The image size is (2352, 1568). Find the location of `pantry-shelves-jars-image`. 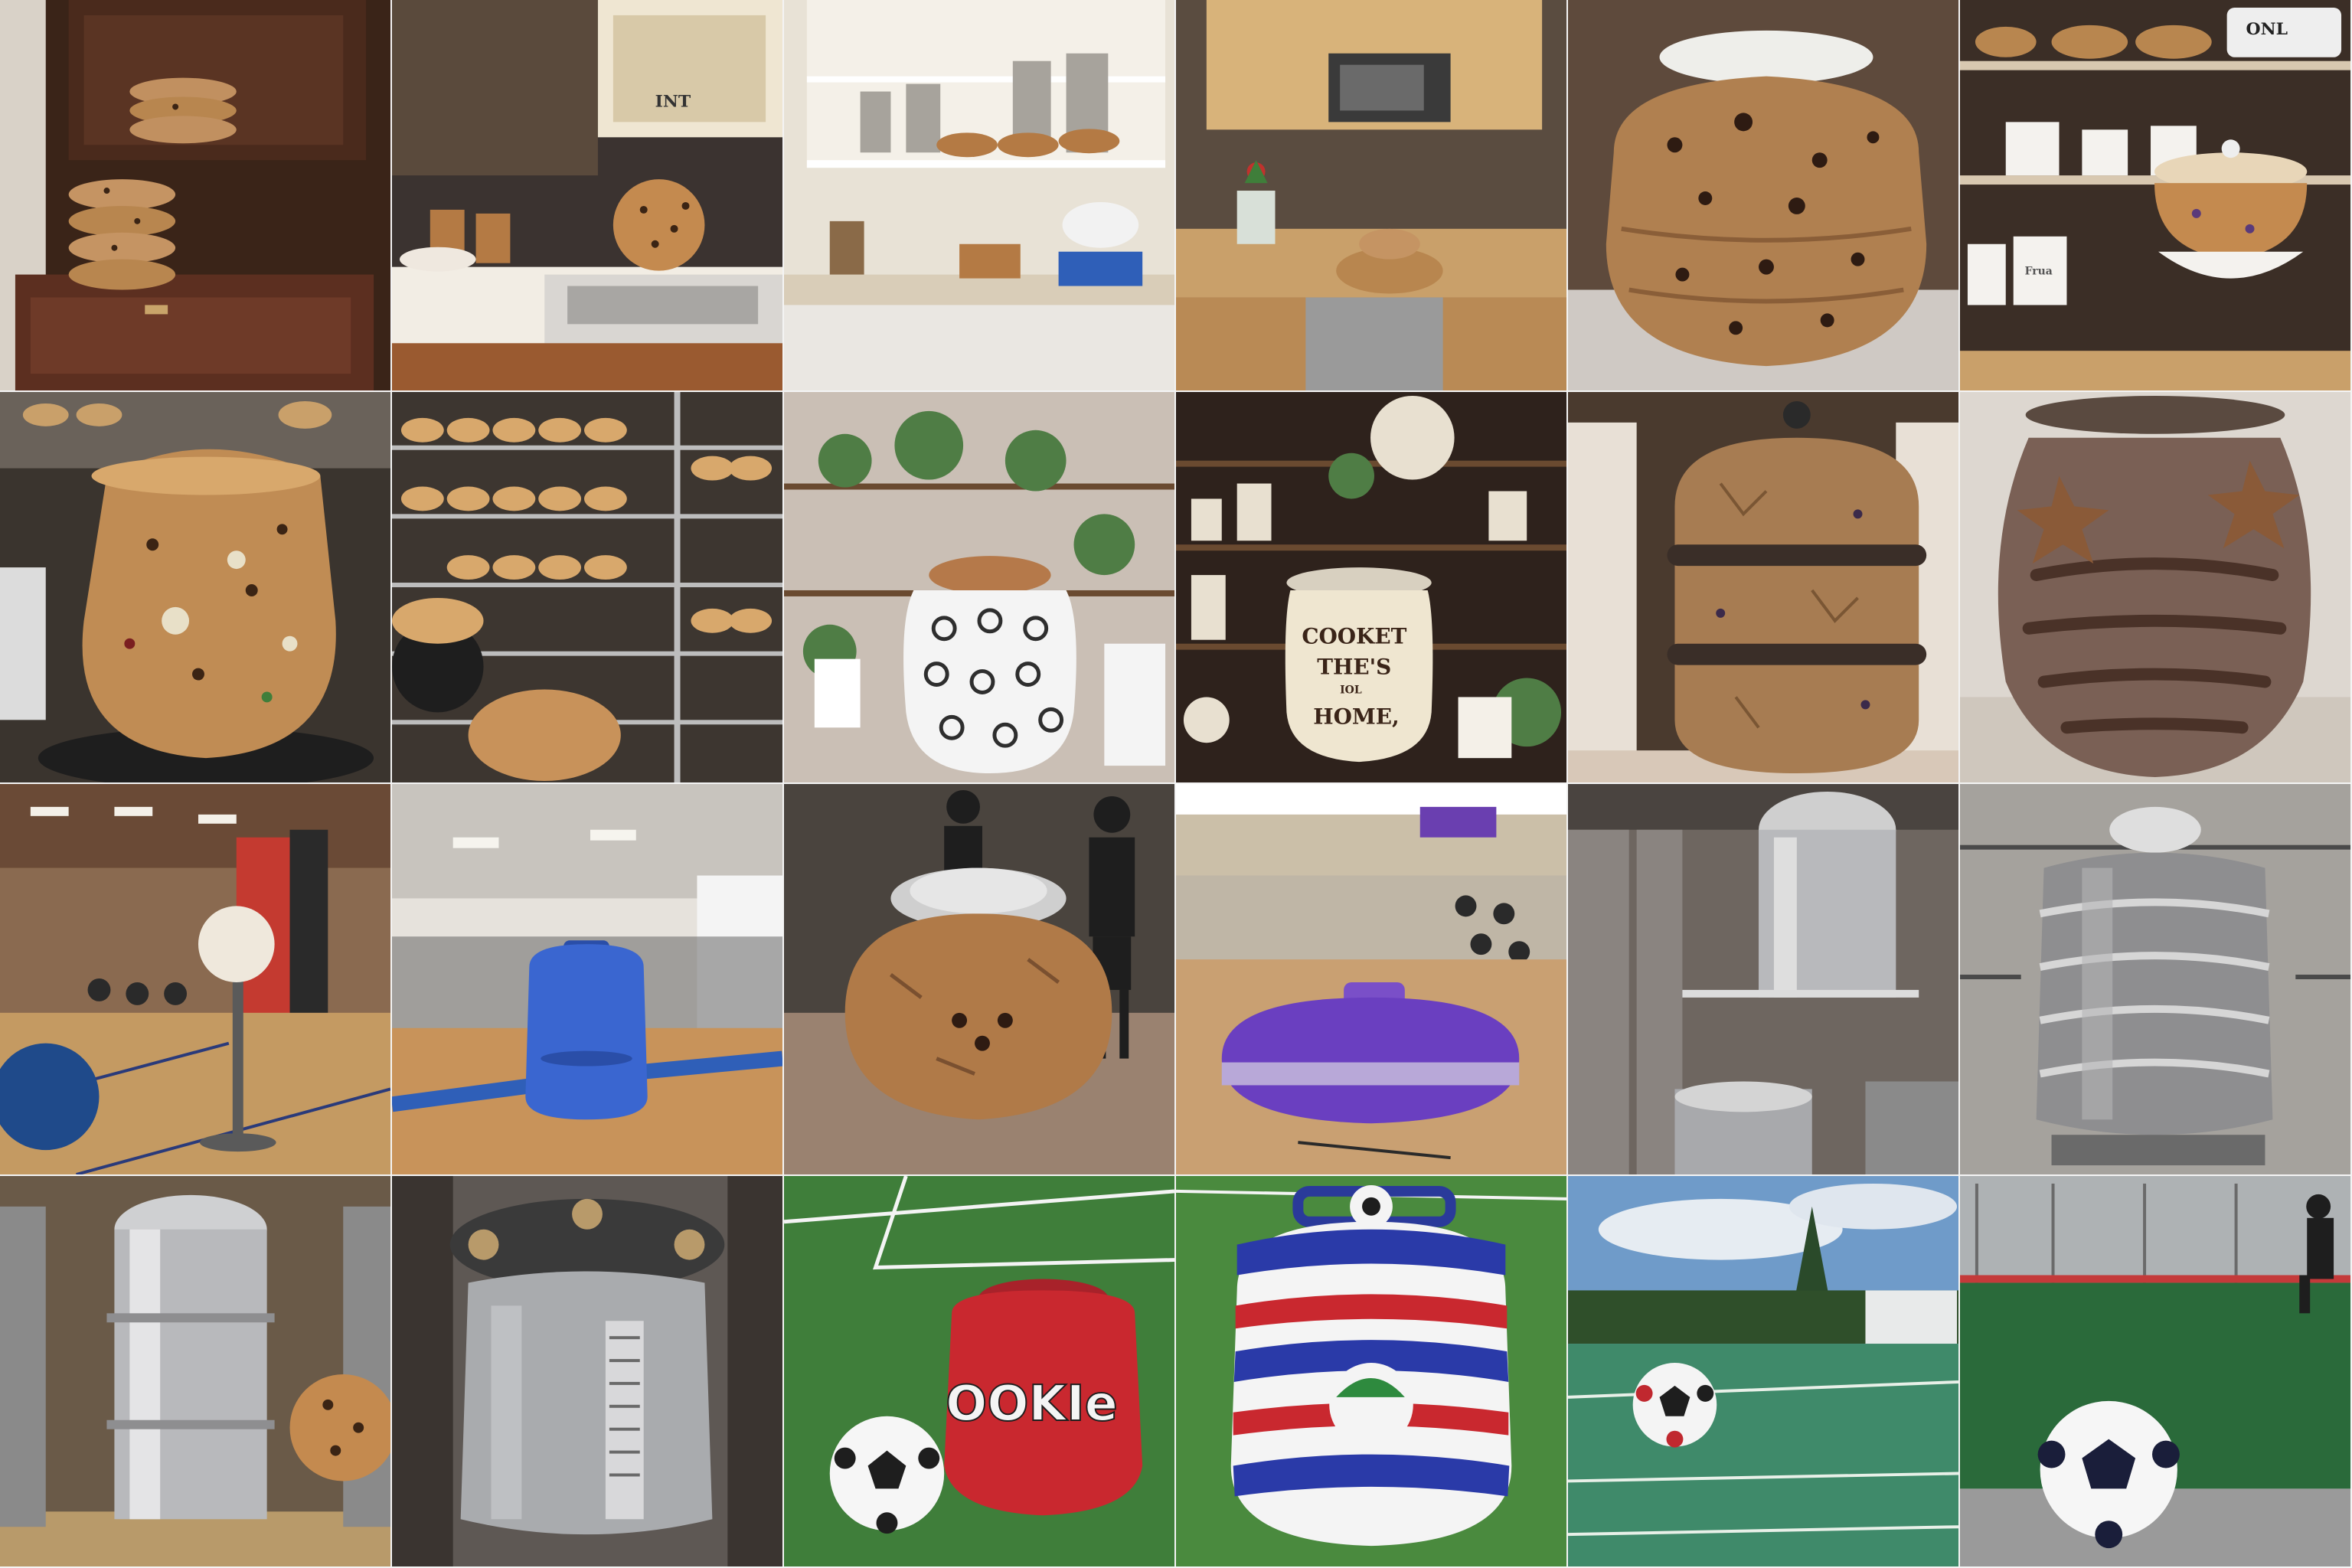

pantry-shelves-jars-image is located at coordinates (979, 195).